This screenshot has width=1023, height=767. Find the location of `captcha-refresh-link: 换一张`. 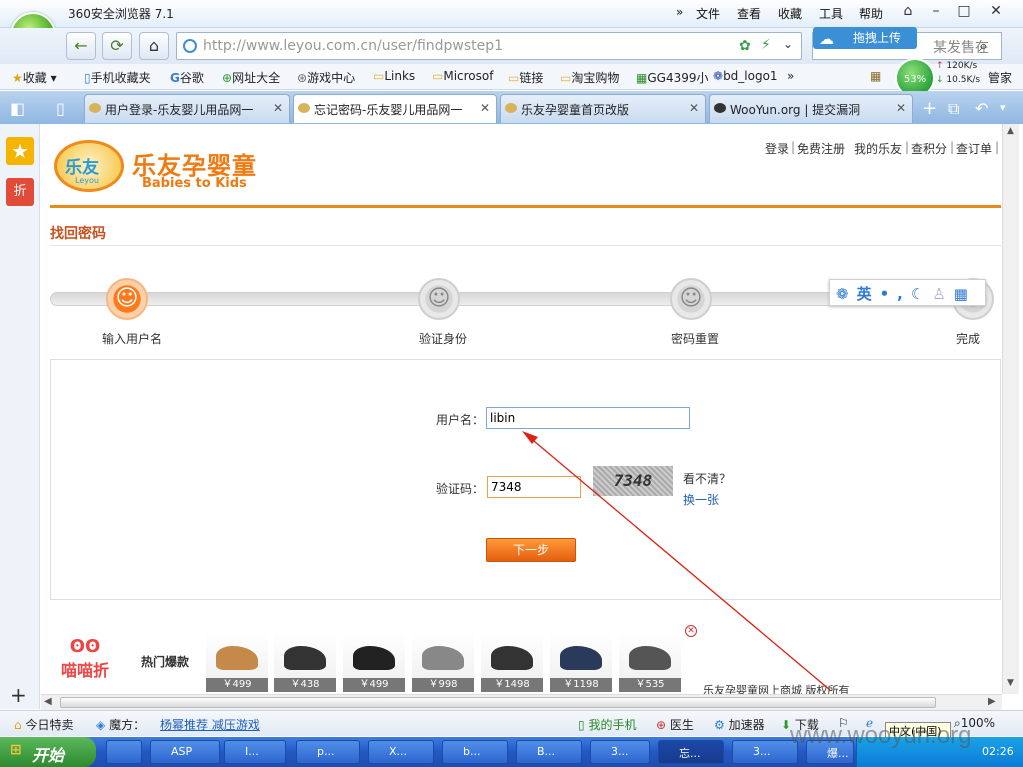

captcha-refresh-link: 换一张 is located at coordinates (701, 499).